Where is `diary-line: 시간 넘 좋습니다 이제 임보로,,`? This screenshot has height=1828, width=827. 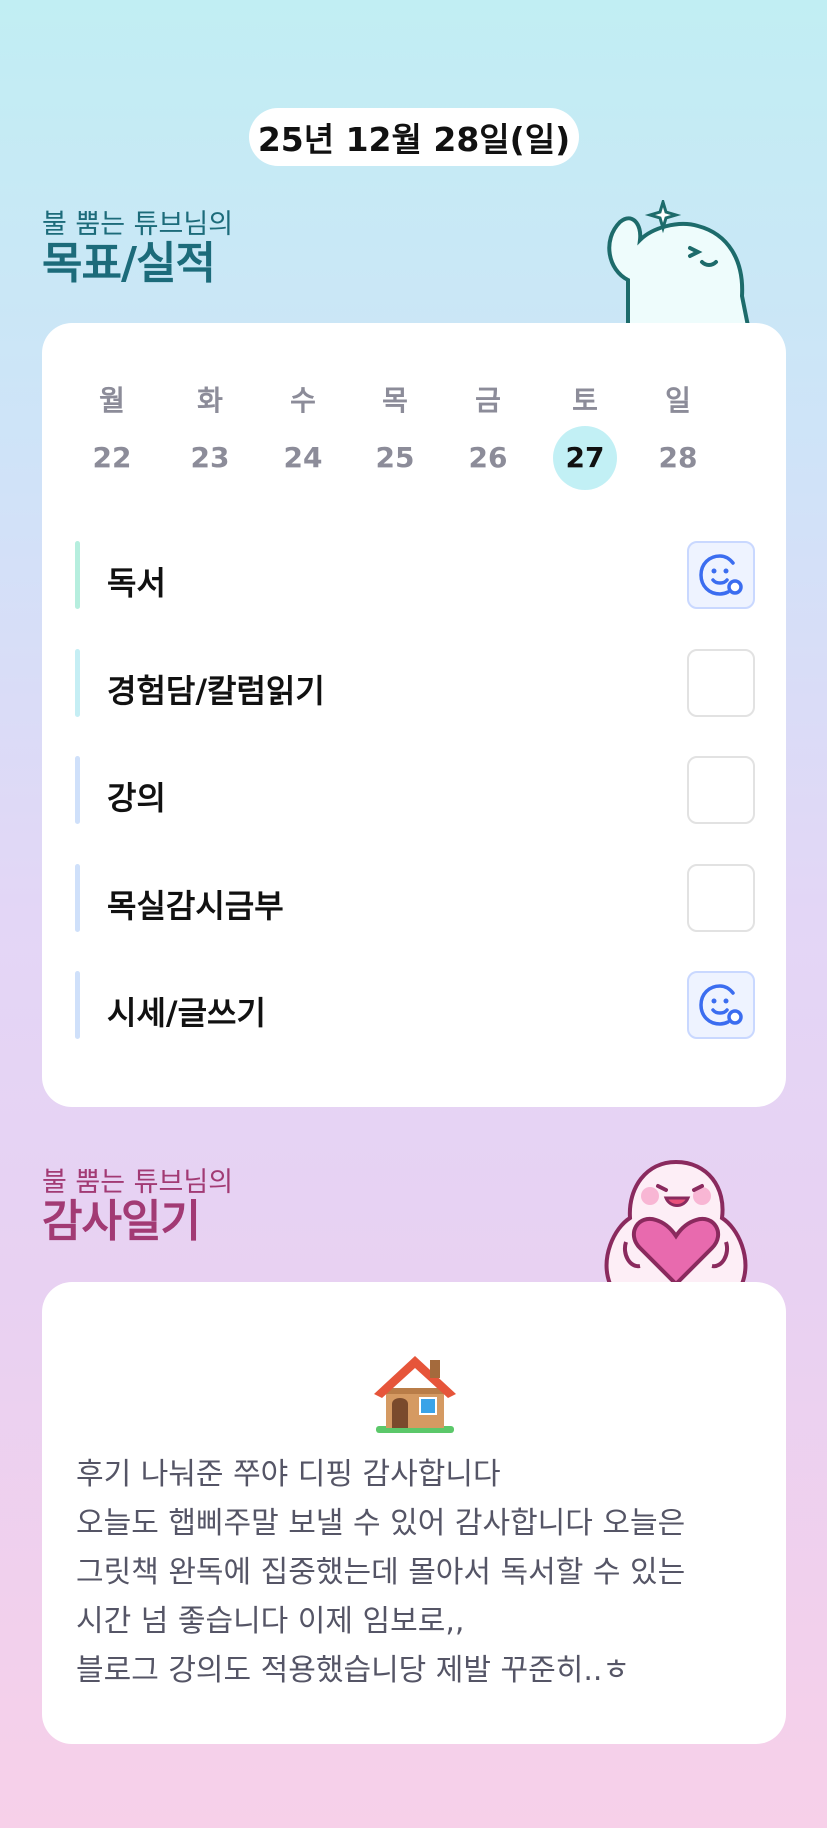 diary-line: 시간 넘 좋습니다 이제 임보로,, is located at coordinates (270, 1621).